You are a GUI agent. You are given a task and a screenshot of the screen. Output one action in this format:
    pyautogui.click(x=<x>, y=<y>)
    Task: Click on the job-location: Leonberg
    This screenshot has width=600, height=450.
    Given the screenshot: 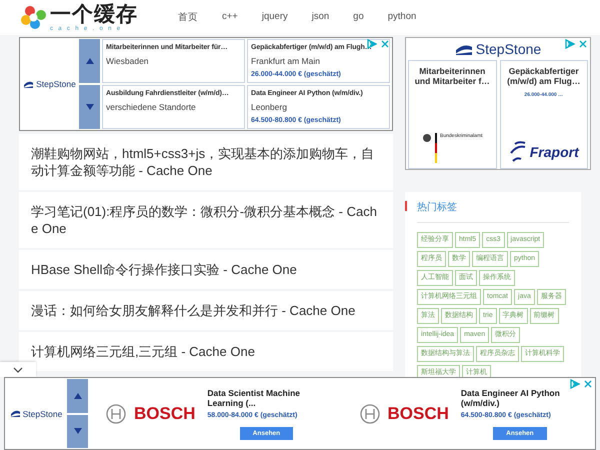 What is the action you would take?
    pyautogui.click(x=269, y=107)
    